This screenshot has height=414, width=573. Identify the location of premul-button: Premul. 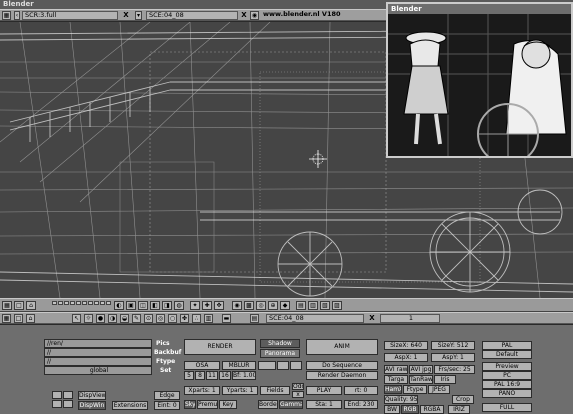
(207, 404).